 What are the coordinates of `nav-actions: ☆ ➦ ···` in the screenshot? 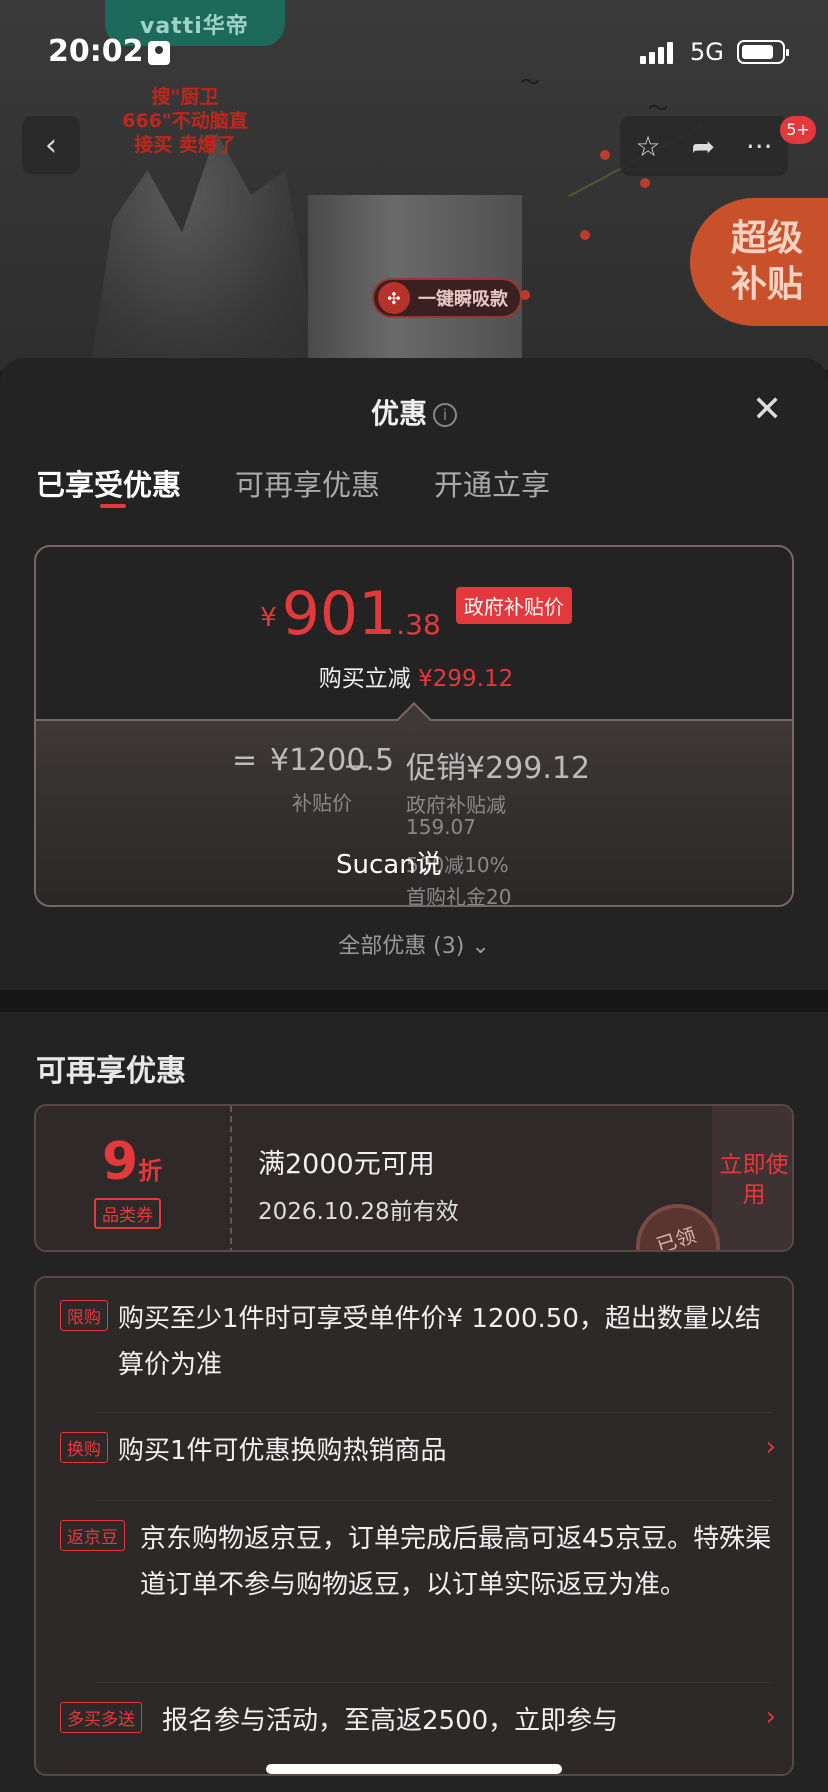 It's located at (704, 146).